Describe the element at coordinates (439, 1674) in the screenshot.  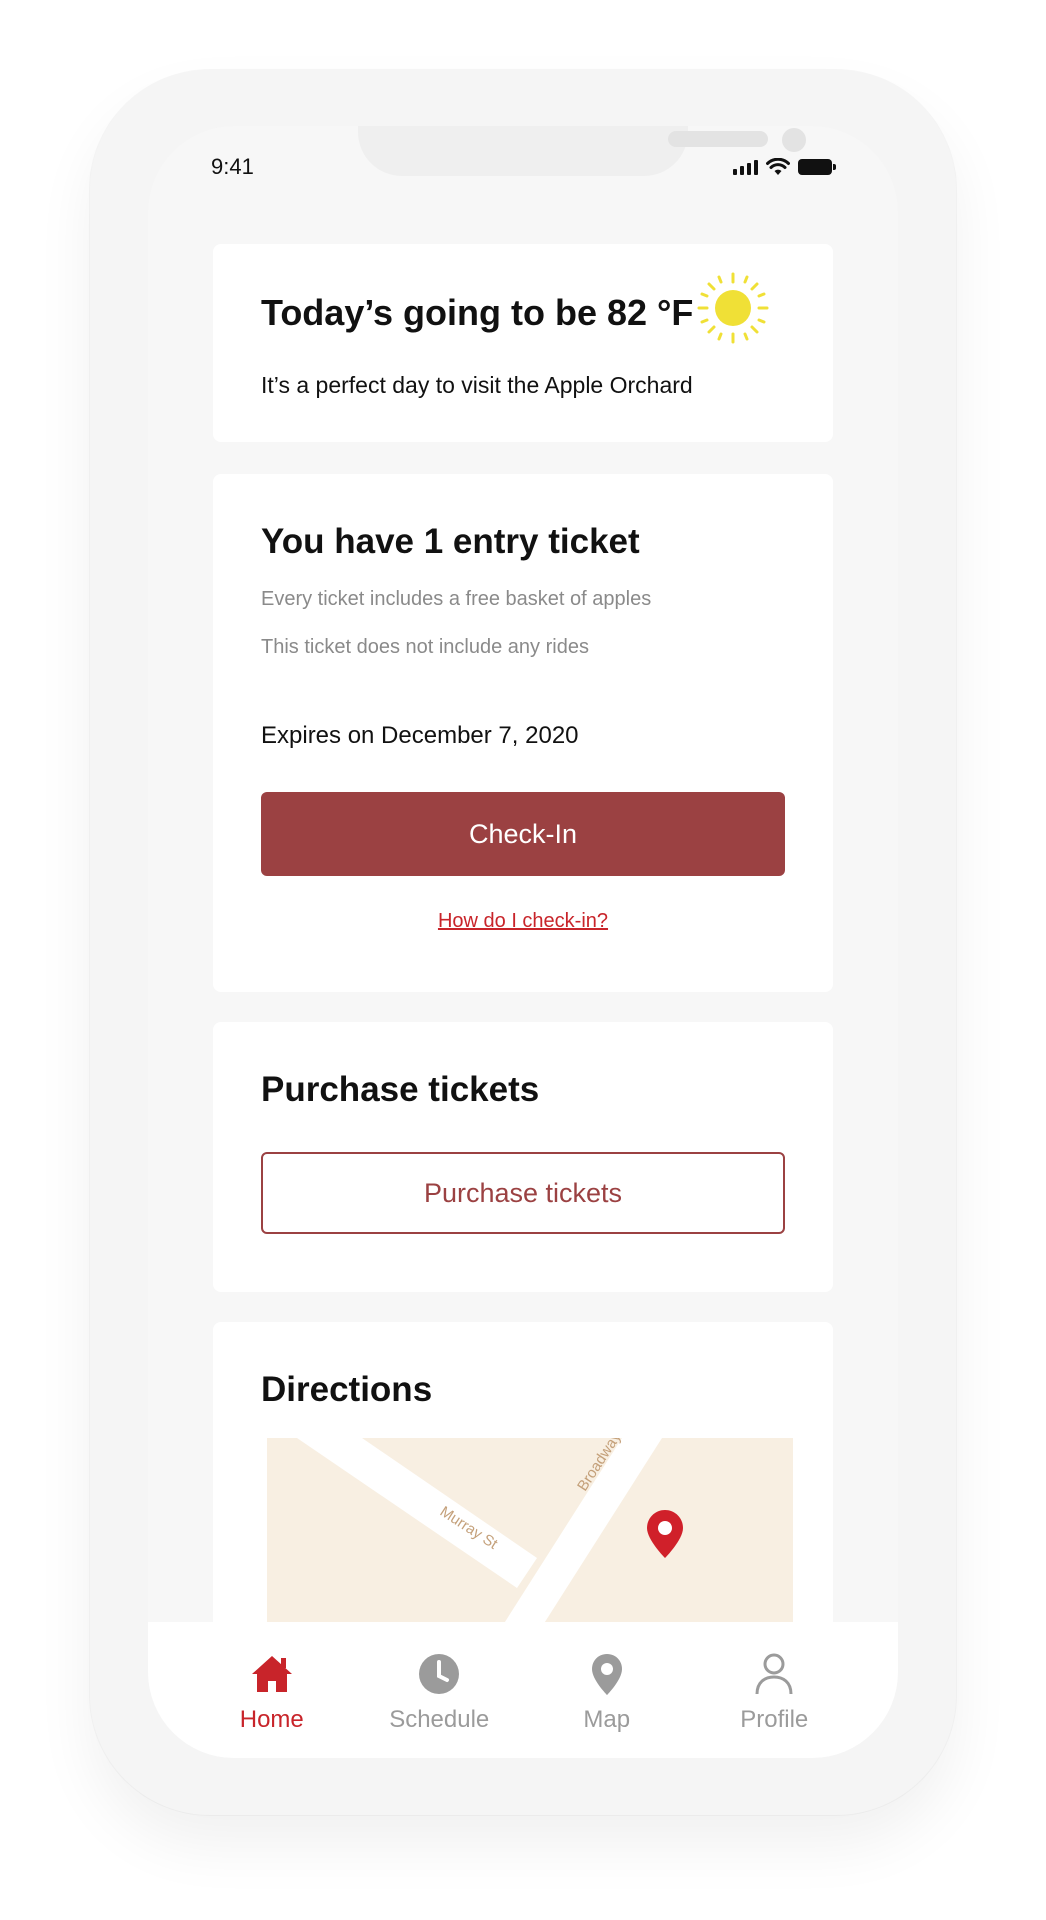
I see `clock-icon` at that location.